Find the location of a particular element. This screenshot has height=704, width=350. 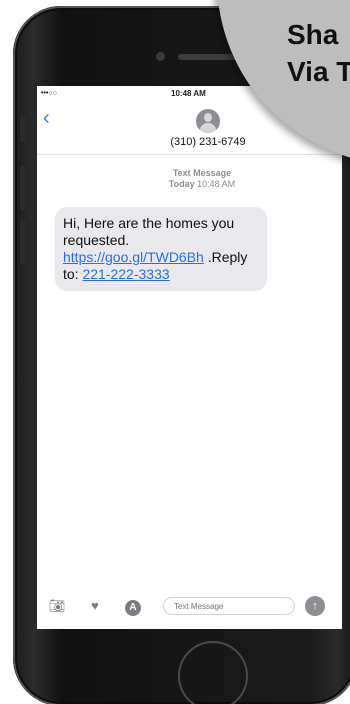

message-url-link: https://goo.gl/TWD6Bh is located at coordinates (133, 257).